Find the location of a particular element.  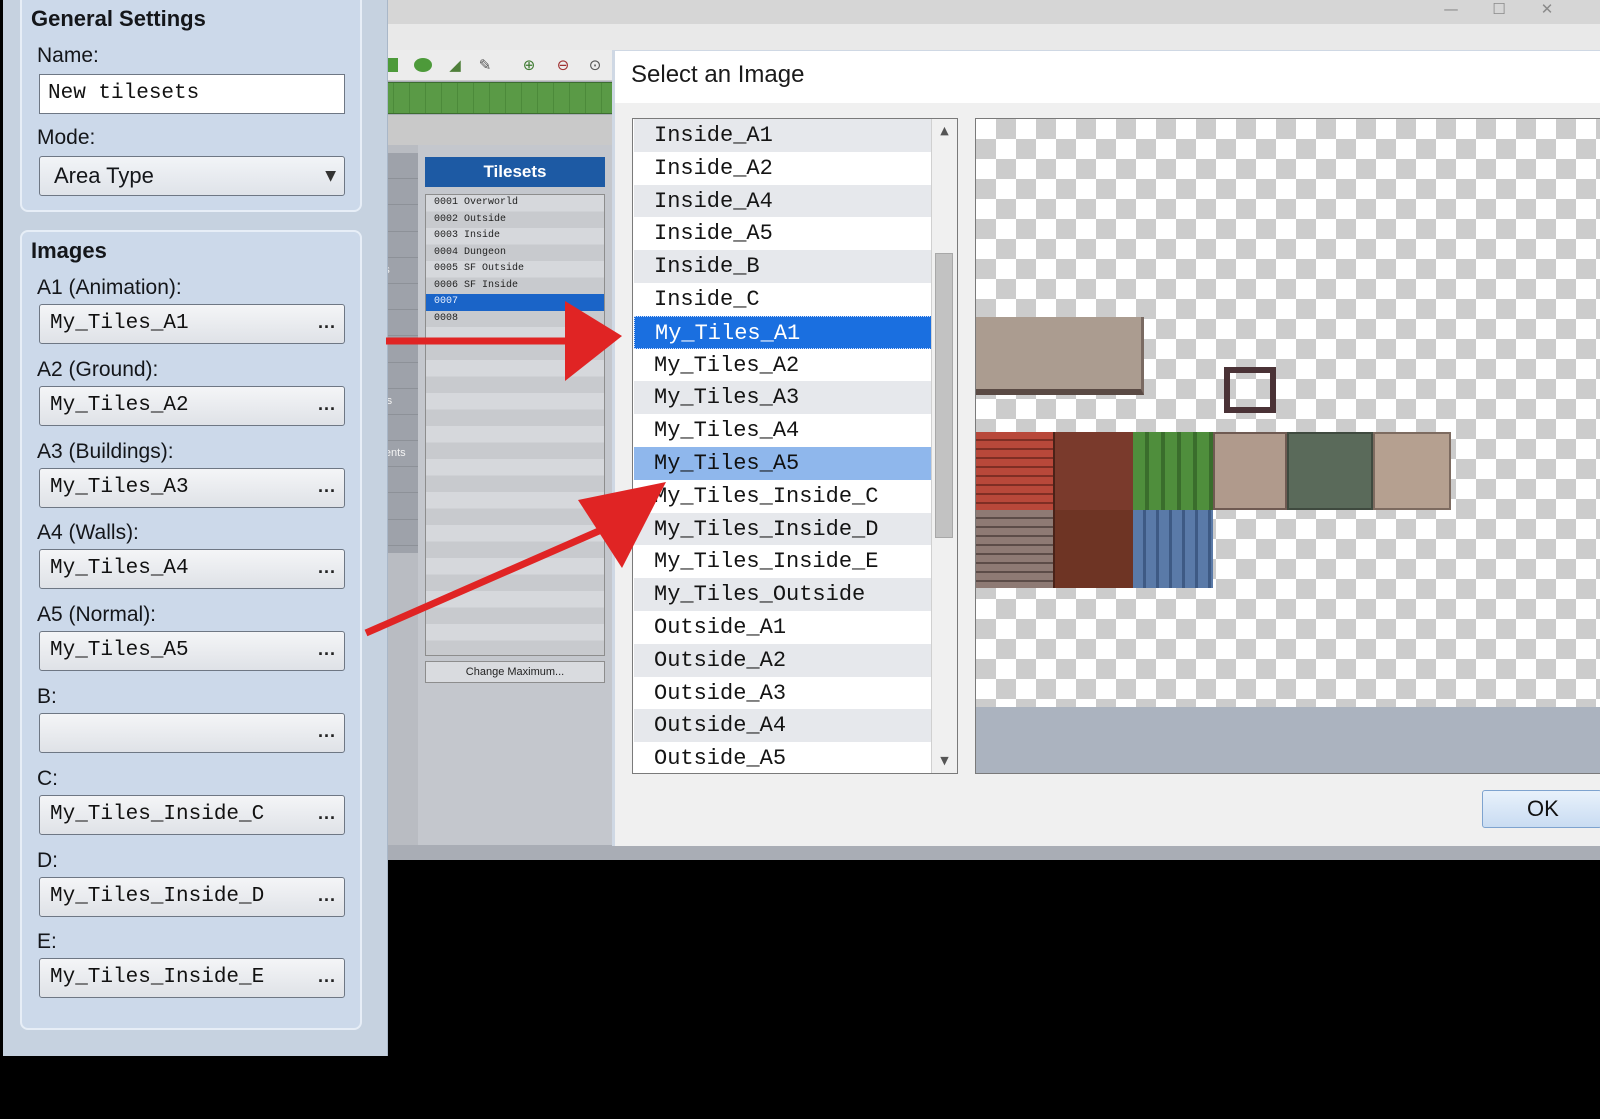

tileset-list-item: 0008 is located at coordinates (515, 319).